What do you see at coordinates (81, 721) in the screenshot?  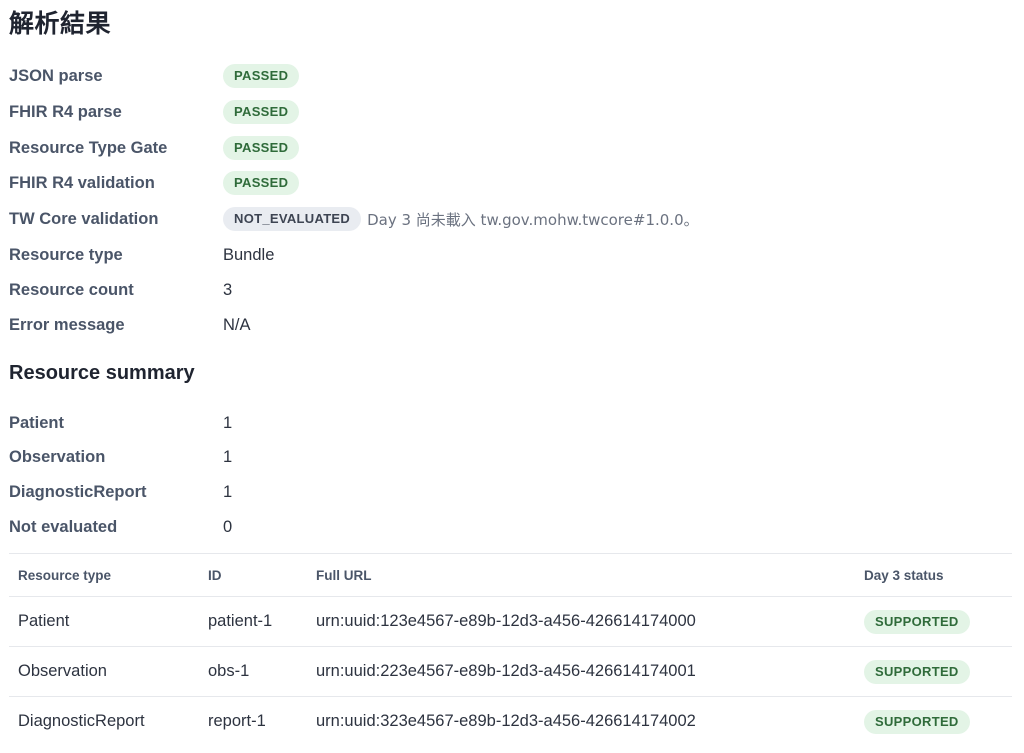 I see `cell-resource-type: DiagnosticReport` at bounding box center [81, 721].